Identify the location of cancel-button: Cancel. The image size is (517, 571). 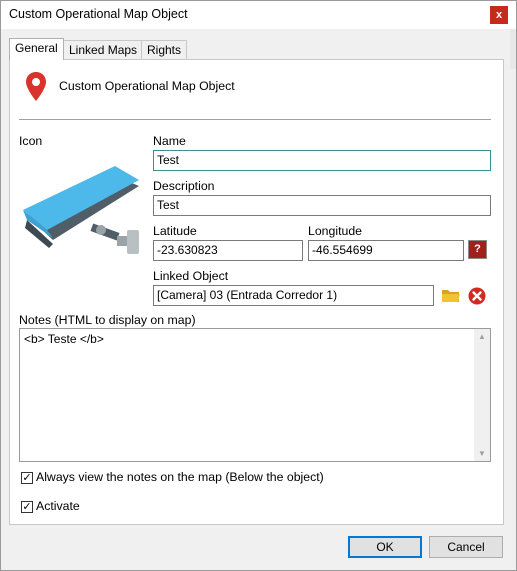
(466, 547).